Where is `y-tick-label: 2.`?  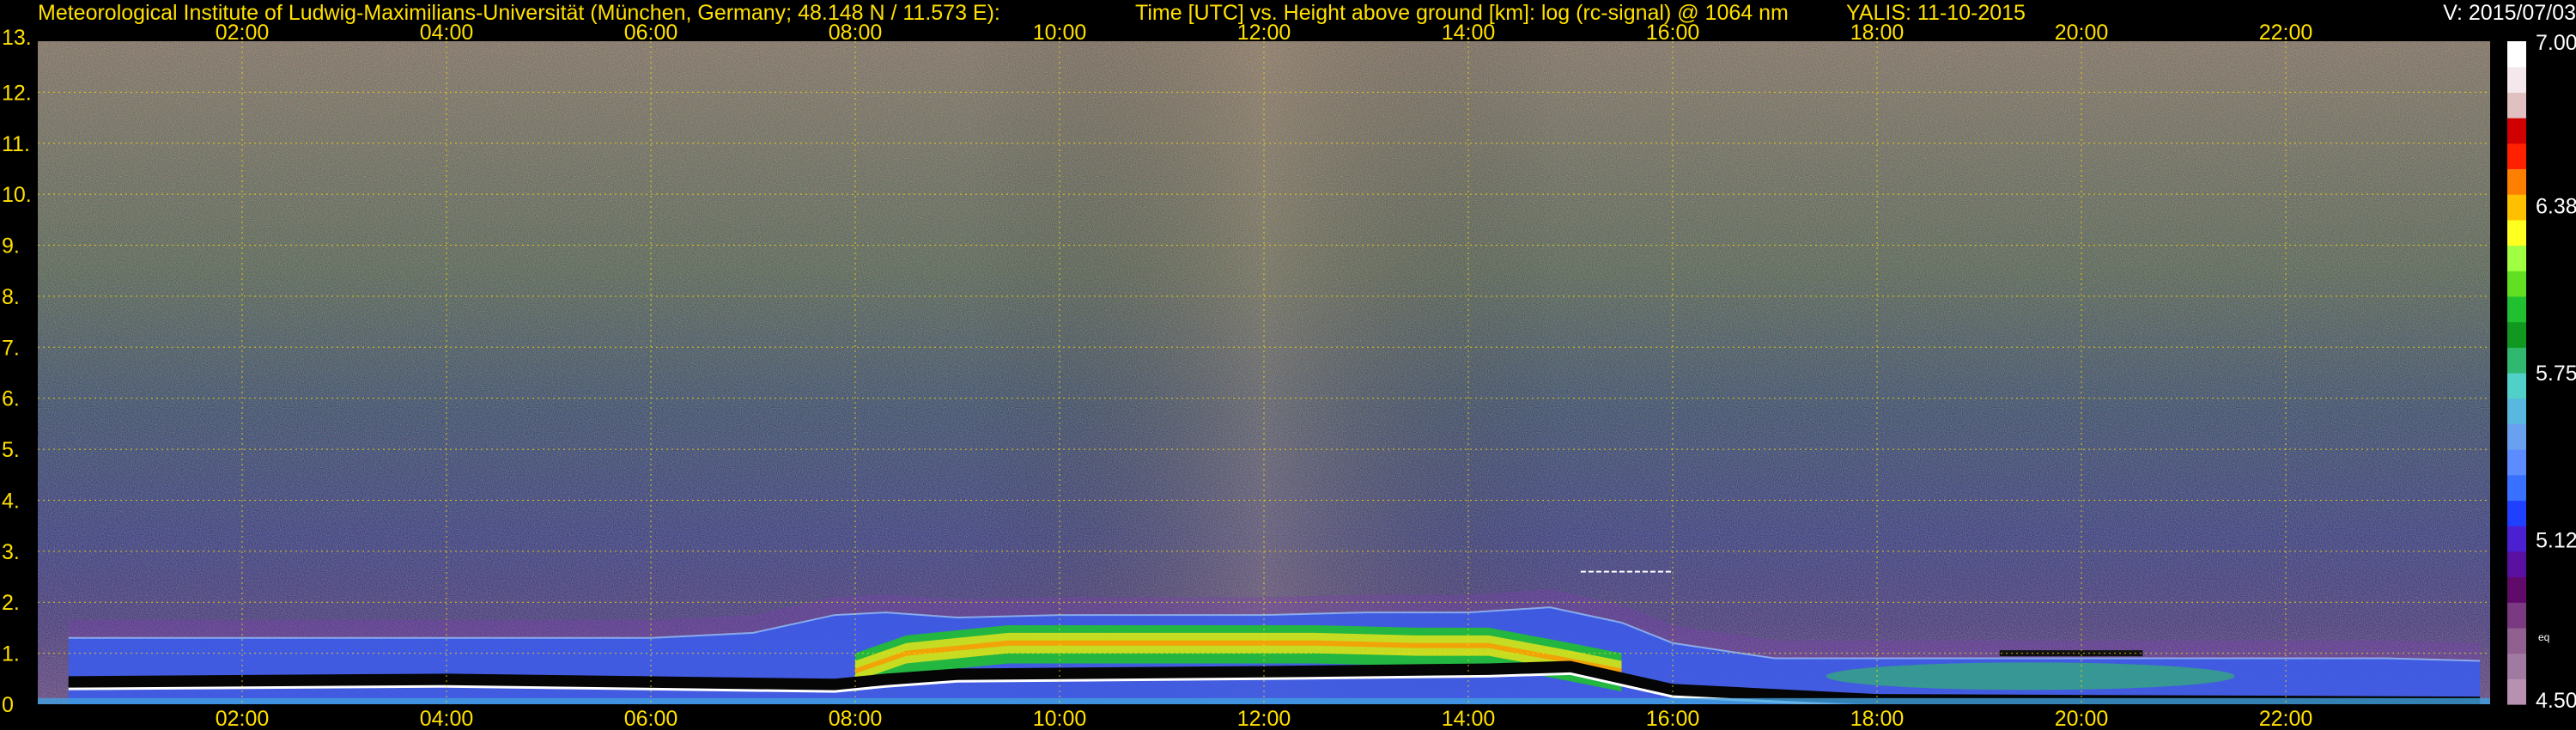 y-tick-label: 2. is located at coordinates (11, 603).